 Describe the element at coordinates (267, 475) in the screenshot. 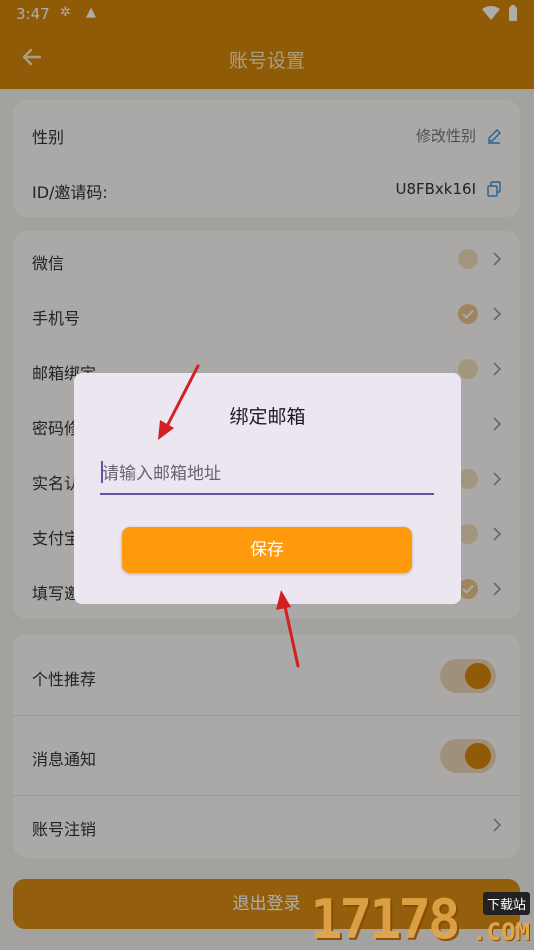

I see `email-input` at that location.